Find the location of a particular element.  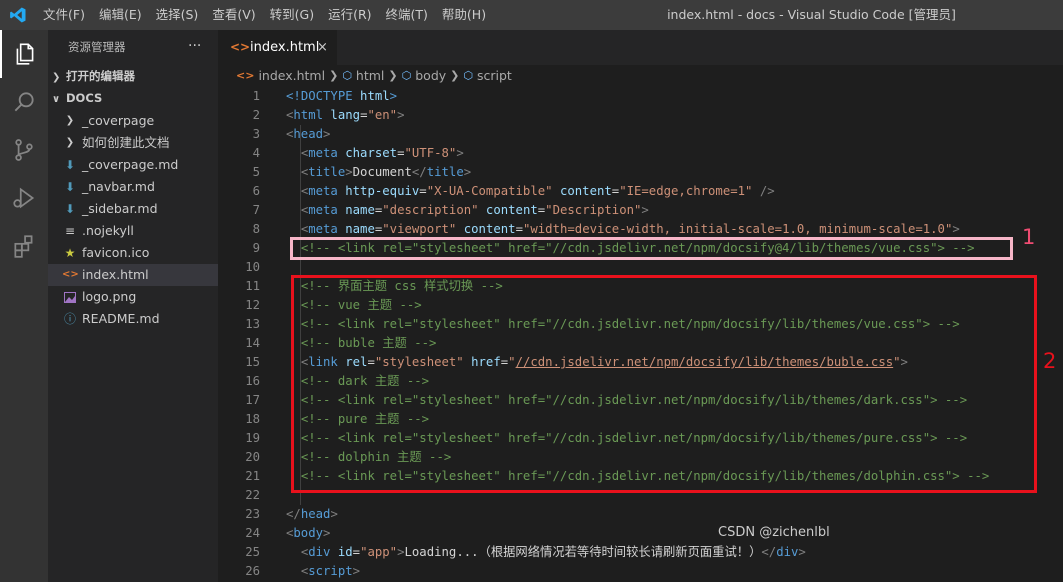

source-control-icon is located at coordinates (24, 150).